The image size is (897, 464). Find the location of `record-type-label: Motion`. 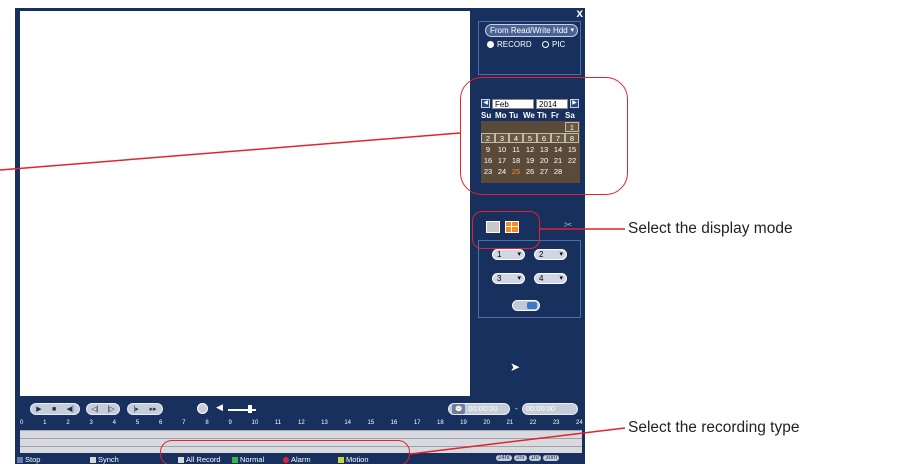

record-type-label: Motion is located at coordinates (357, 459).